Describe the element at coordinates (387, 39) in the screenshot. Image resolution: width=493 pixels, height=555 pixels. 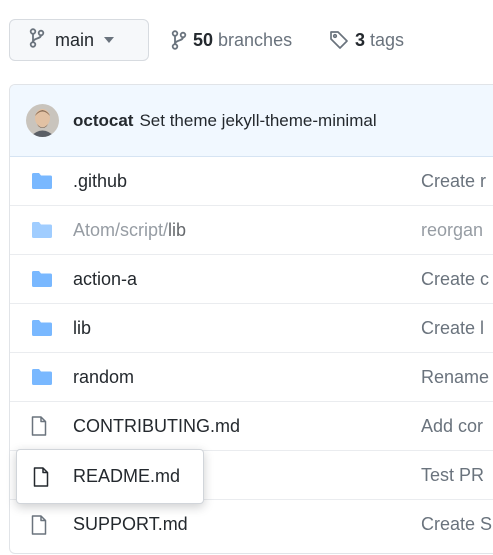
I see `tags-label: tags` at that location.